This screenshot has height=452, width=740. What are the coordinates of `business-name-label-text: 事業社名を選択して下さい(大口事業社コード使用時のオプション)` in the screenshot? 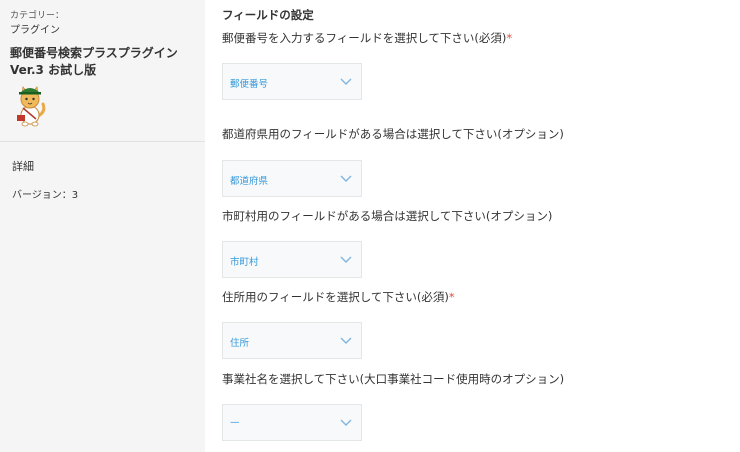 It's located at (393, 379).